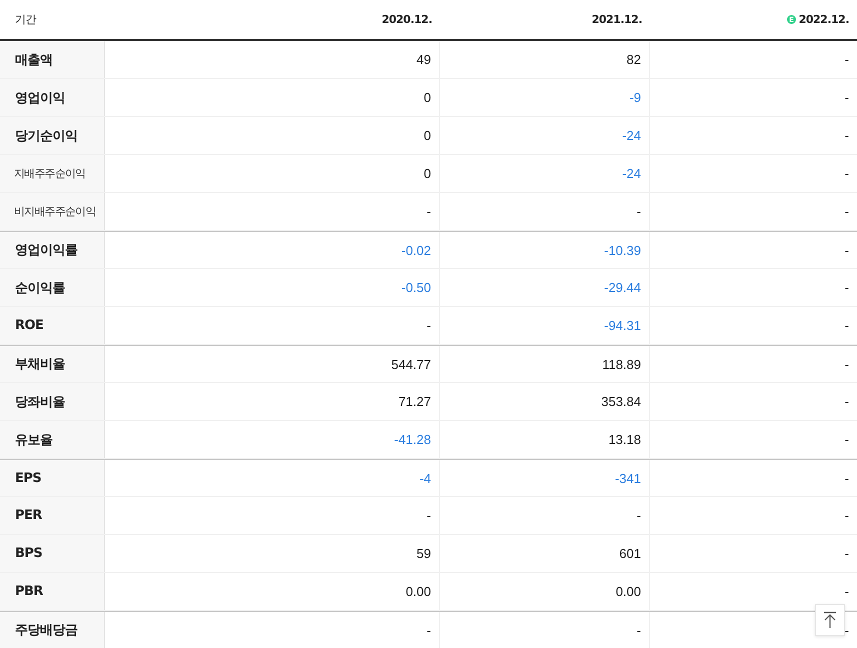 Image resolution: width=857 pixels, height=648 pixels. Describe the element at coordinates (52, 553) in the screenshot. I see `row-label: BPS` at that location.